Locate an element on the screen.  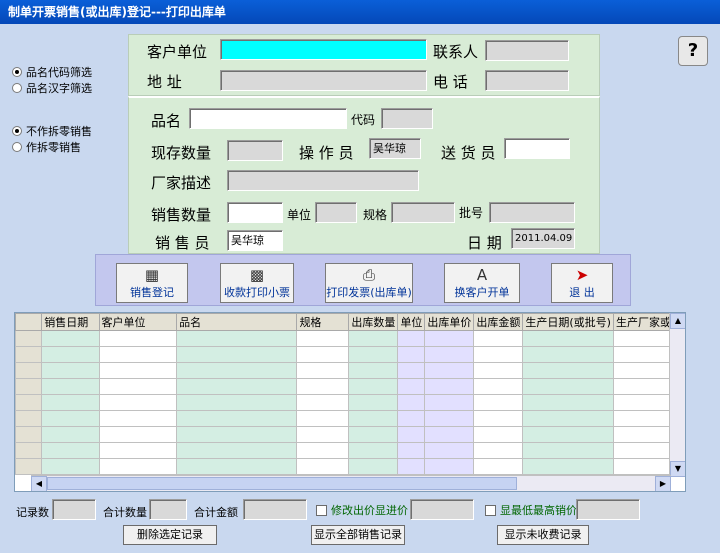
deliverer-input is located at coordinates (537, 148).